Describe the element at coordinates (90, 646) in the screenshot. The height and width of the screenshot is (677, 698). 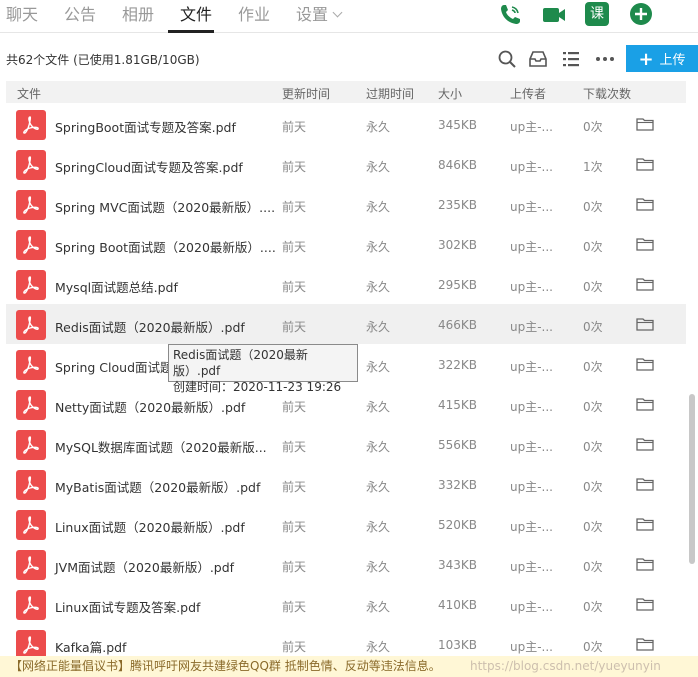
I see `file-name: Kafka篇.pdf` at that location.